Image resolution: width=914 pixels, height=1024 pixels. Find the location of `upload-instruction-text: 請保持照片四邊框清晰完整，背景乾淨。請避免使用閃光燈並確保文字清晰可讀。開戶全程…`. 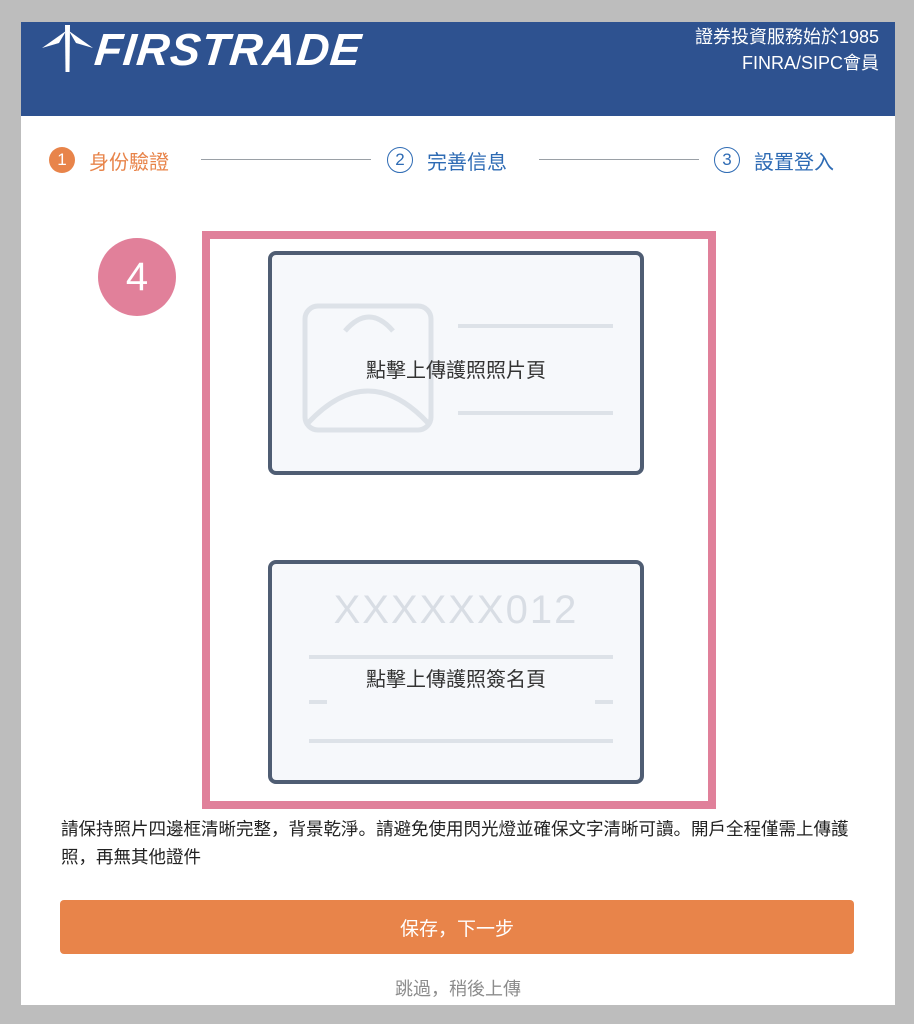

upload-instruction-text: 請保持照片四邊框清晰完整，背景乾淨。請避免使用閃光燈並確保文字清晰可讀。開戶全程… is located at coordinates (455, 844).